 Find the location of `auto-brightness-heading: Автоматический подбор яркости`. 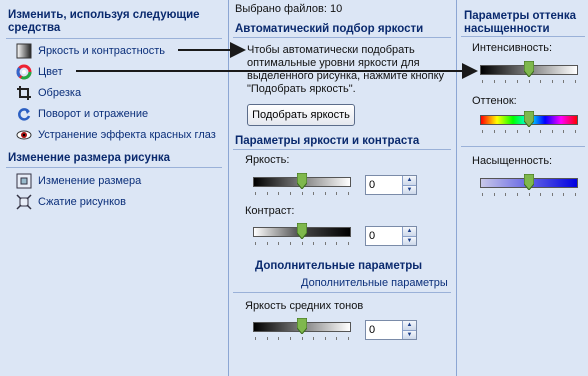

auto-brightness-heading: Автоматический подбор яркости is located at coordinates (329, 29).